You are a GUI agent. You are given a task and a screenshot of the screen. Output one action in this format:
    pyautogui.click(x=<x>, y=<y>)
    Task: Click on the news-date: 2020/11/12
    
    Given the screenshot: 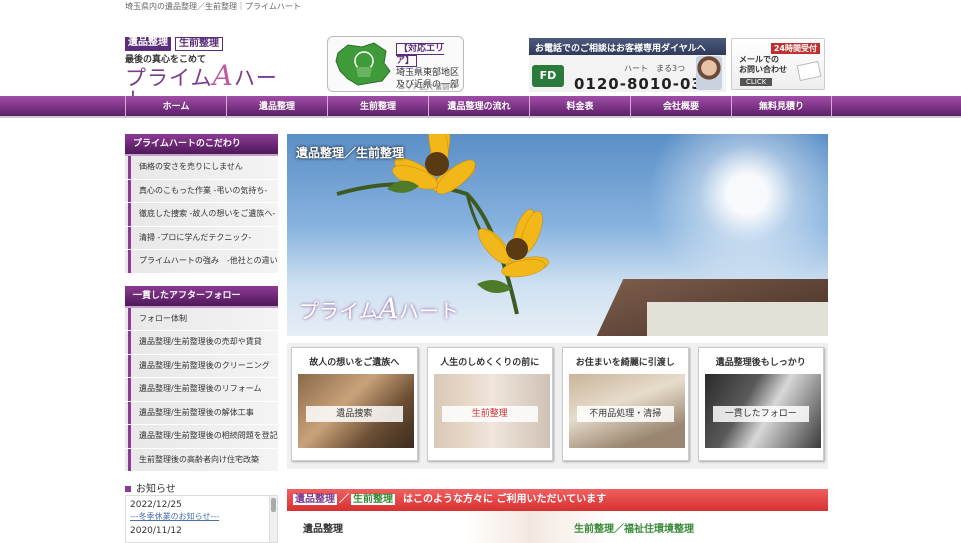 What is the action you would take?
    pyautogui.click(x=156, y=531)
    